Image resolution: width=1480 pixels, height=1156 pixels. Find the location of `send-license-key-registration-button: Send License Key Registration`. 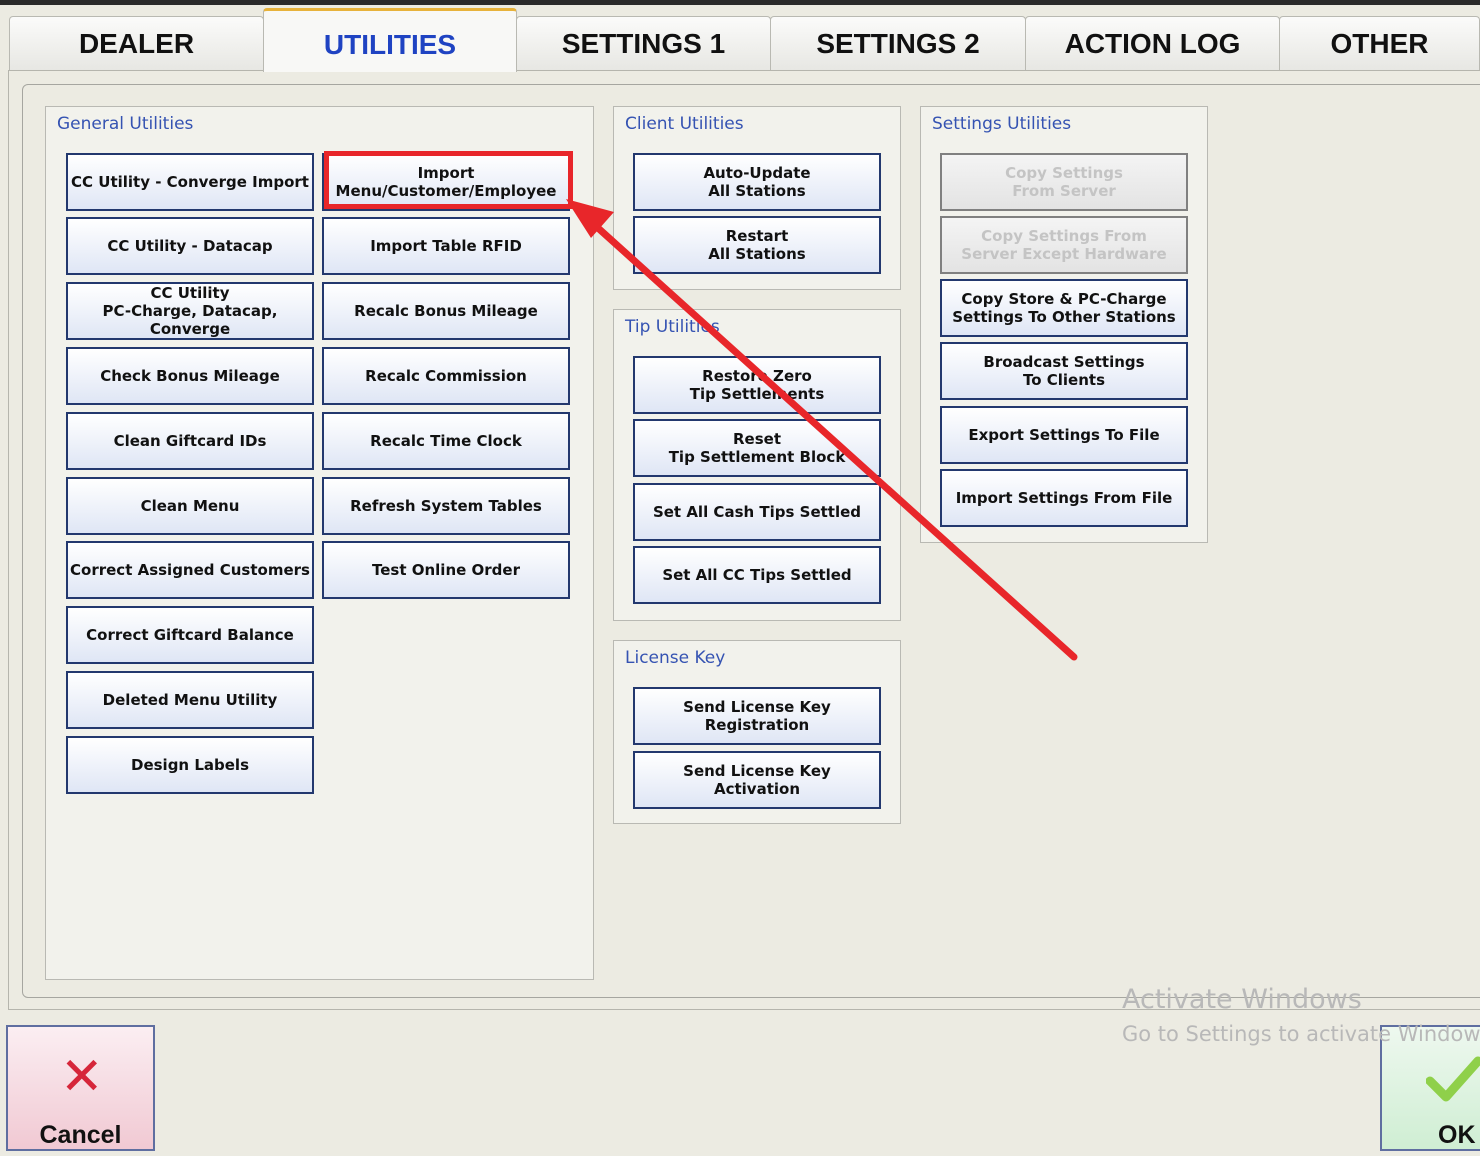

send-license-key-registration-button: Send License Key Registration is located at coordinates (757, 716).